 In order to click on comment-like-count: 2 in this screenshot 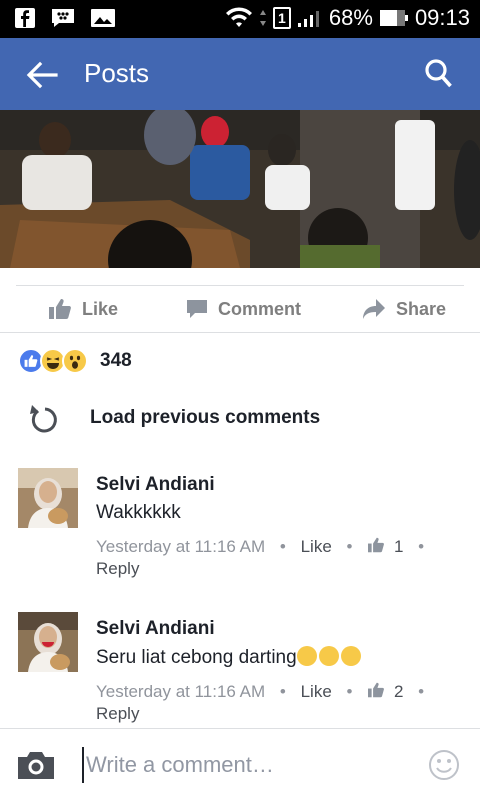, I will do `click(398, 691)`.